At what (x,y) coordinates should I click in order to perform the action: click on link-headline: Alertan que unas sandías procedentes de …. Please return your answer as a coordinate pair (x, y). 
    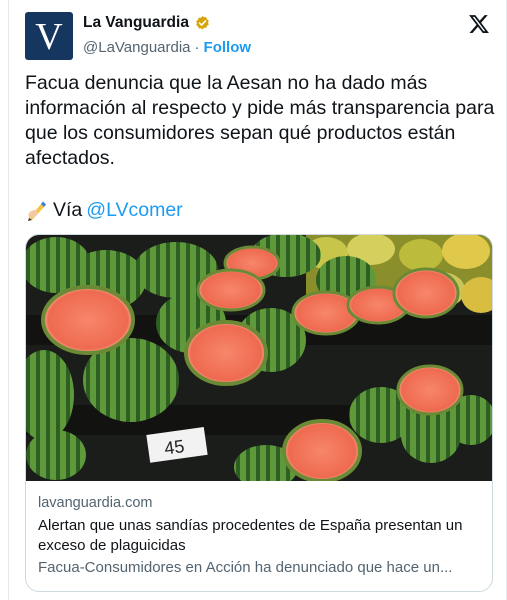
    Looking at the image, I should click on (260, 536).